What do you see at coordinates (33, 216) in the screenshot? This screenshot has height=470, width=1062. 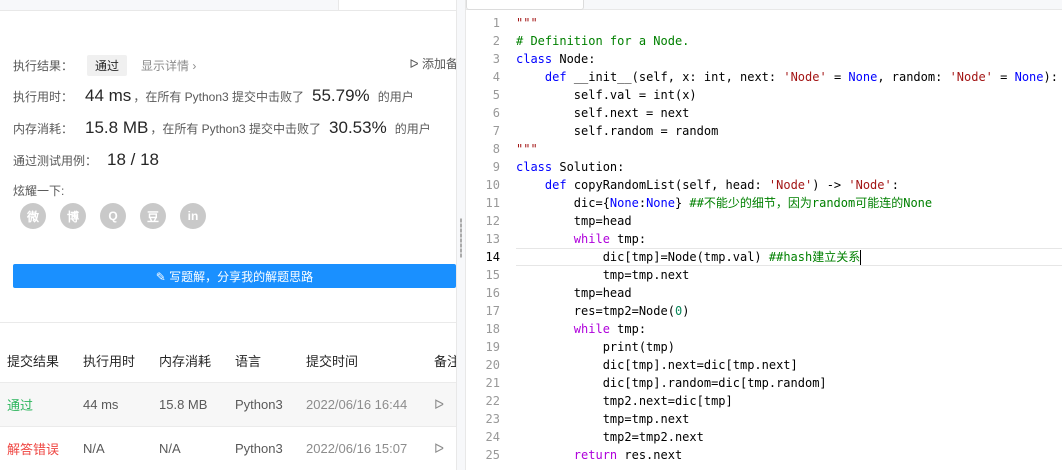 I see `wechat-icon: 微` at bounding box center [33, 216].